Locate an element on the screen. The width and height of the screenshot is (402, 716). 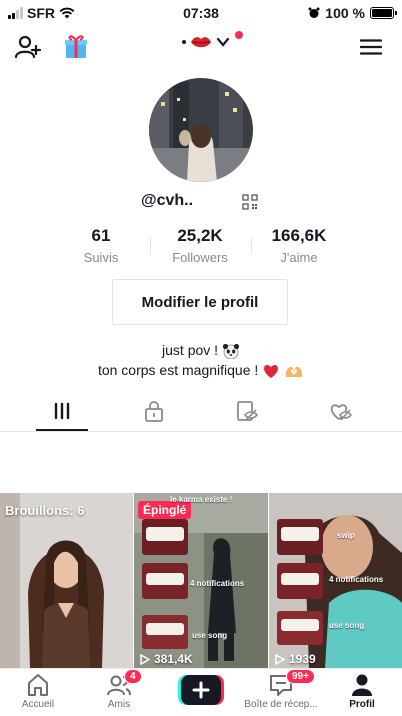
dot-icon is located at coordinates (184, 42).